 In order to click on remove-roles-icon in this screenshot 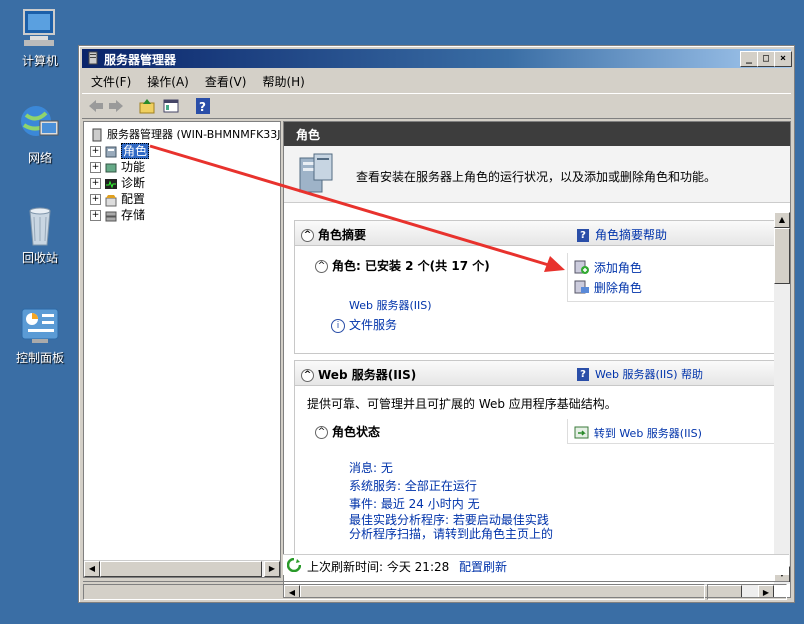, I will do `click(582, 288)`.